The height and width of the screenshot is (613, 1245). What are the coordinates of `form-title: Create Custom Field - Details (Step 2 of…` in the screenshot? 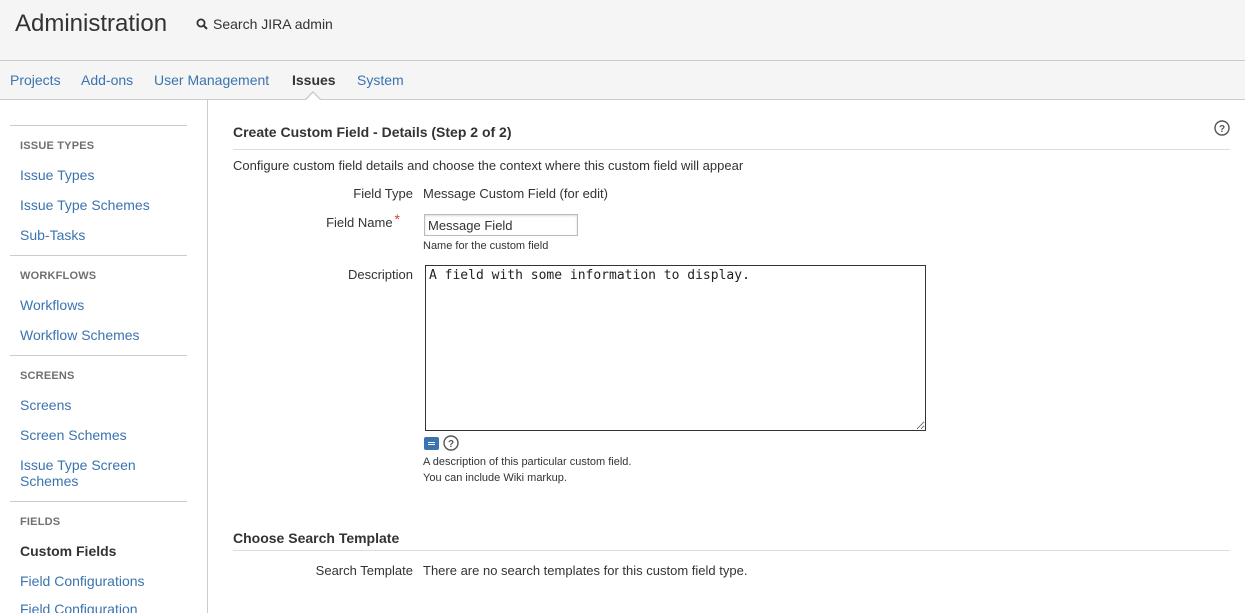 It's located at (372, 132).